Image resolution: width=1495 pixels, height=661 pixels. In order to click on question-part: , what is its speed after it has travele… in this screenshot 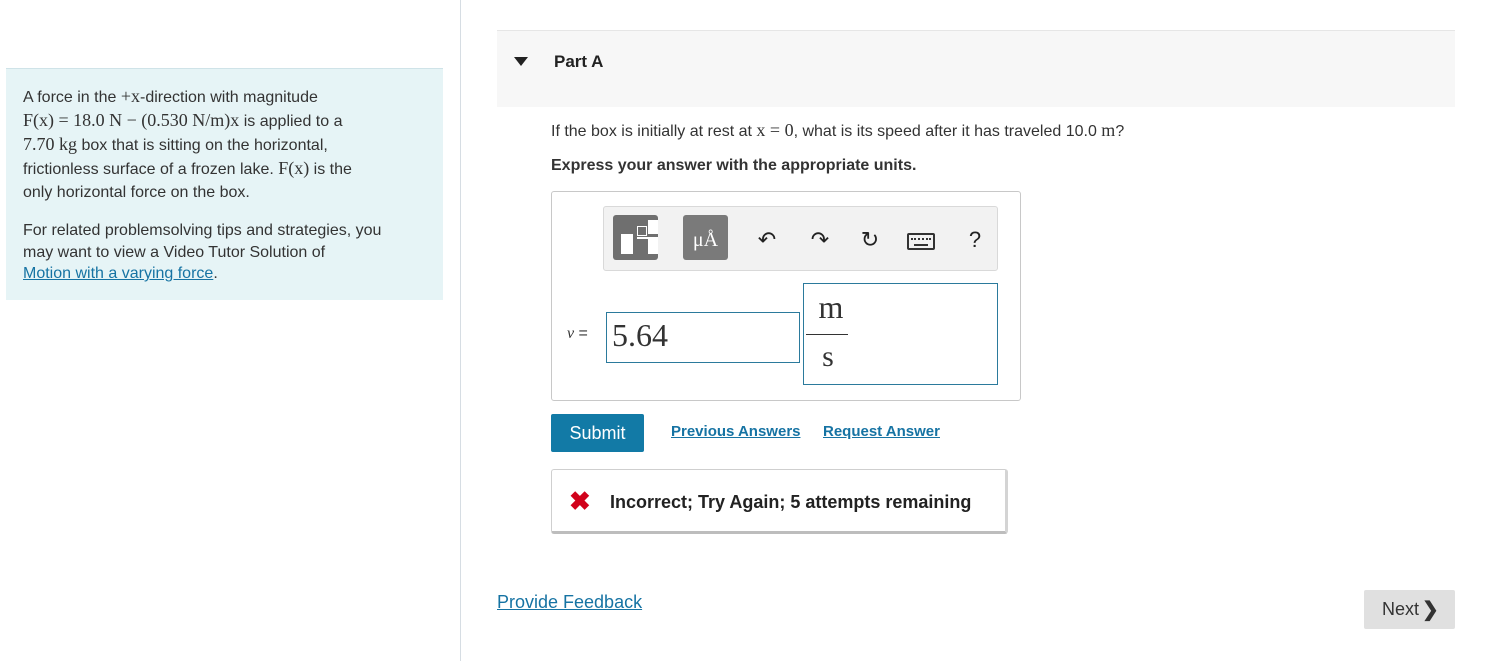, I will do `click(947, 131)`.